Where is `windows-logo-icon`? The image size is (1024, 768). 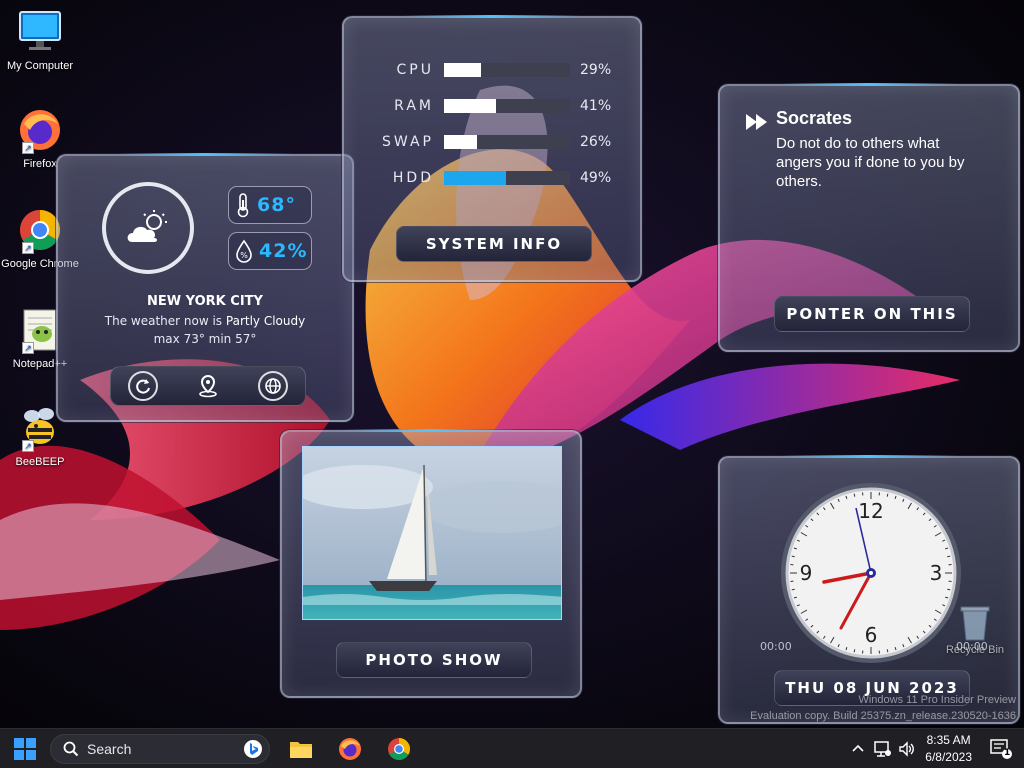 windows-logo-icon is located at coordinates (25, 749).